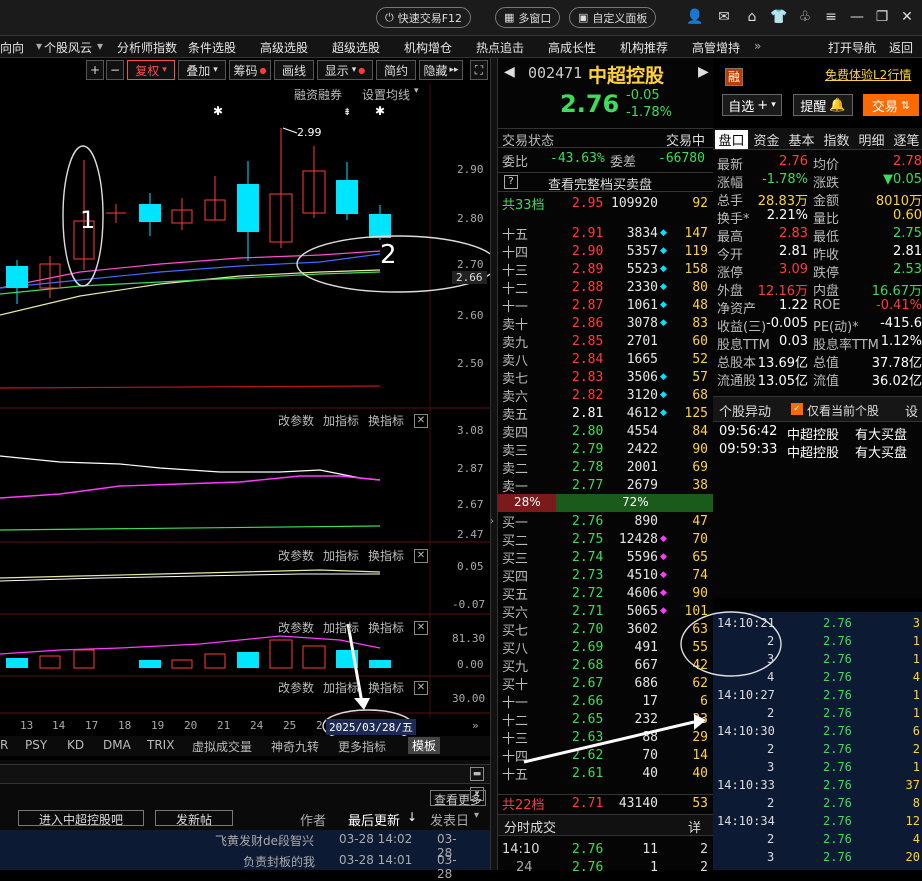 This screenshot has height=881, width=922. Describe the element at coordinates (606, 182) in the screenshot. I see `full-book-link: ? 查看完整档买卖盘` at that location.